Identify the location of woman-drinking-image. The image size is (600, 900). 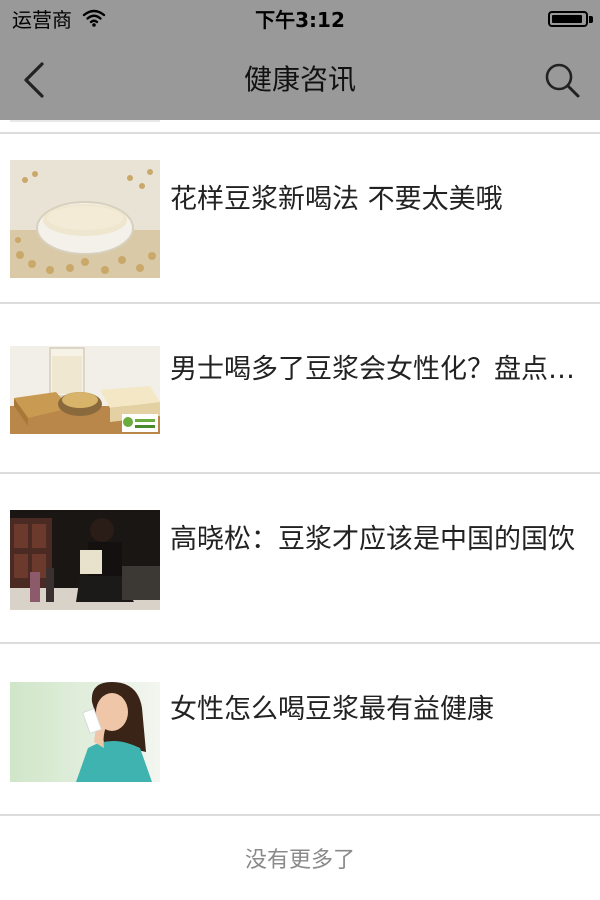
(85, 732).